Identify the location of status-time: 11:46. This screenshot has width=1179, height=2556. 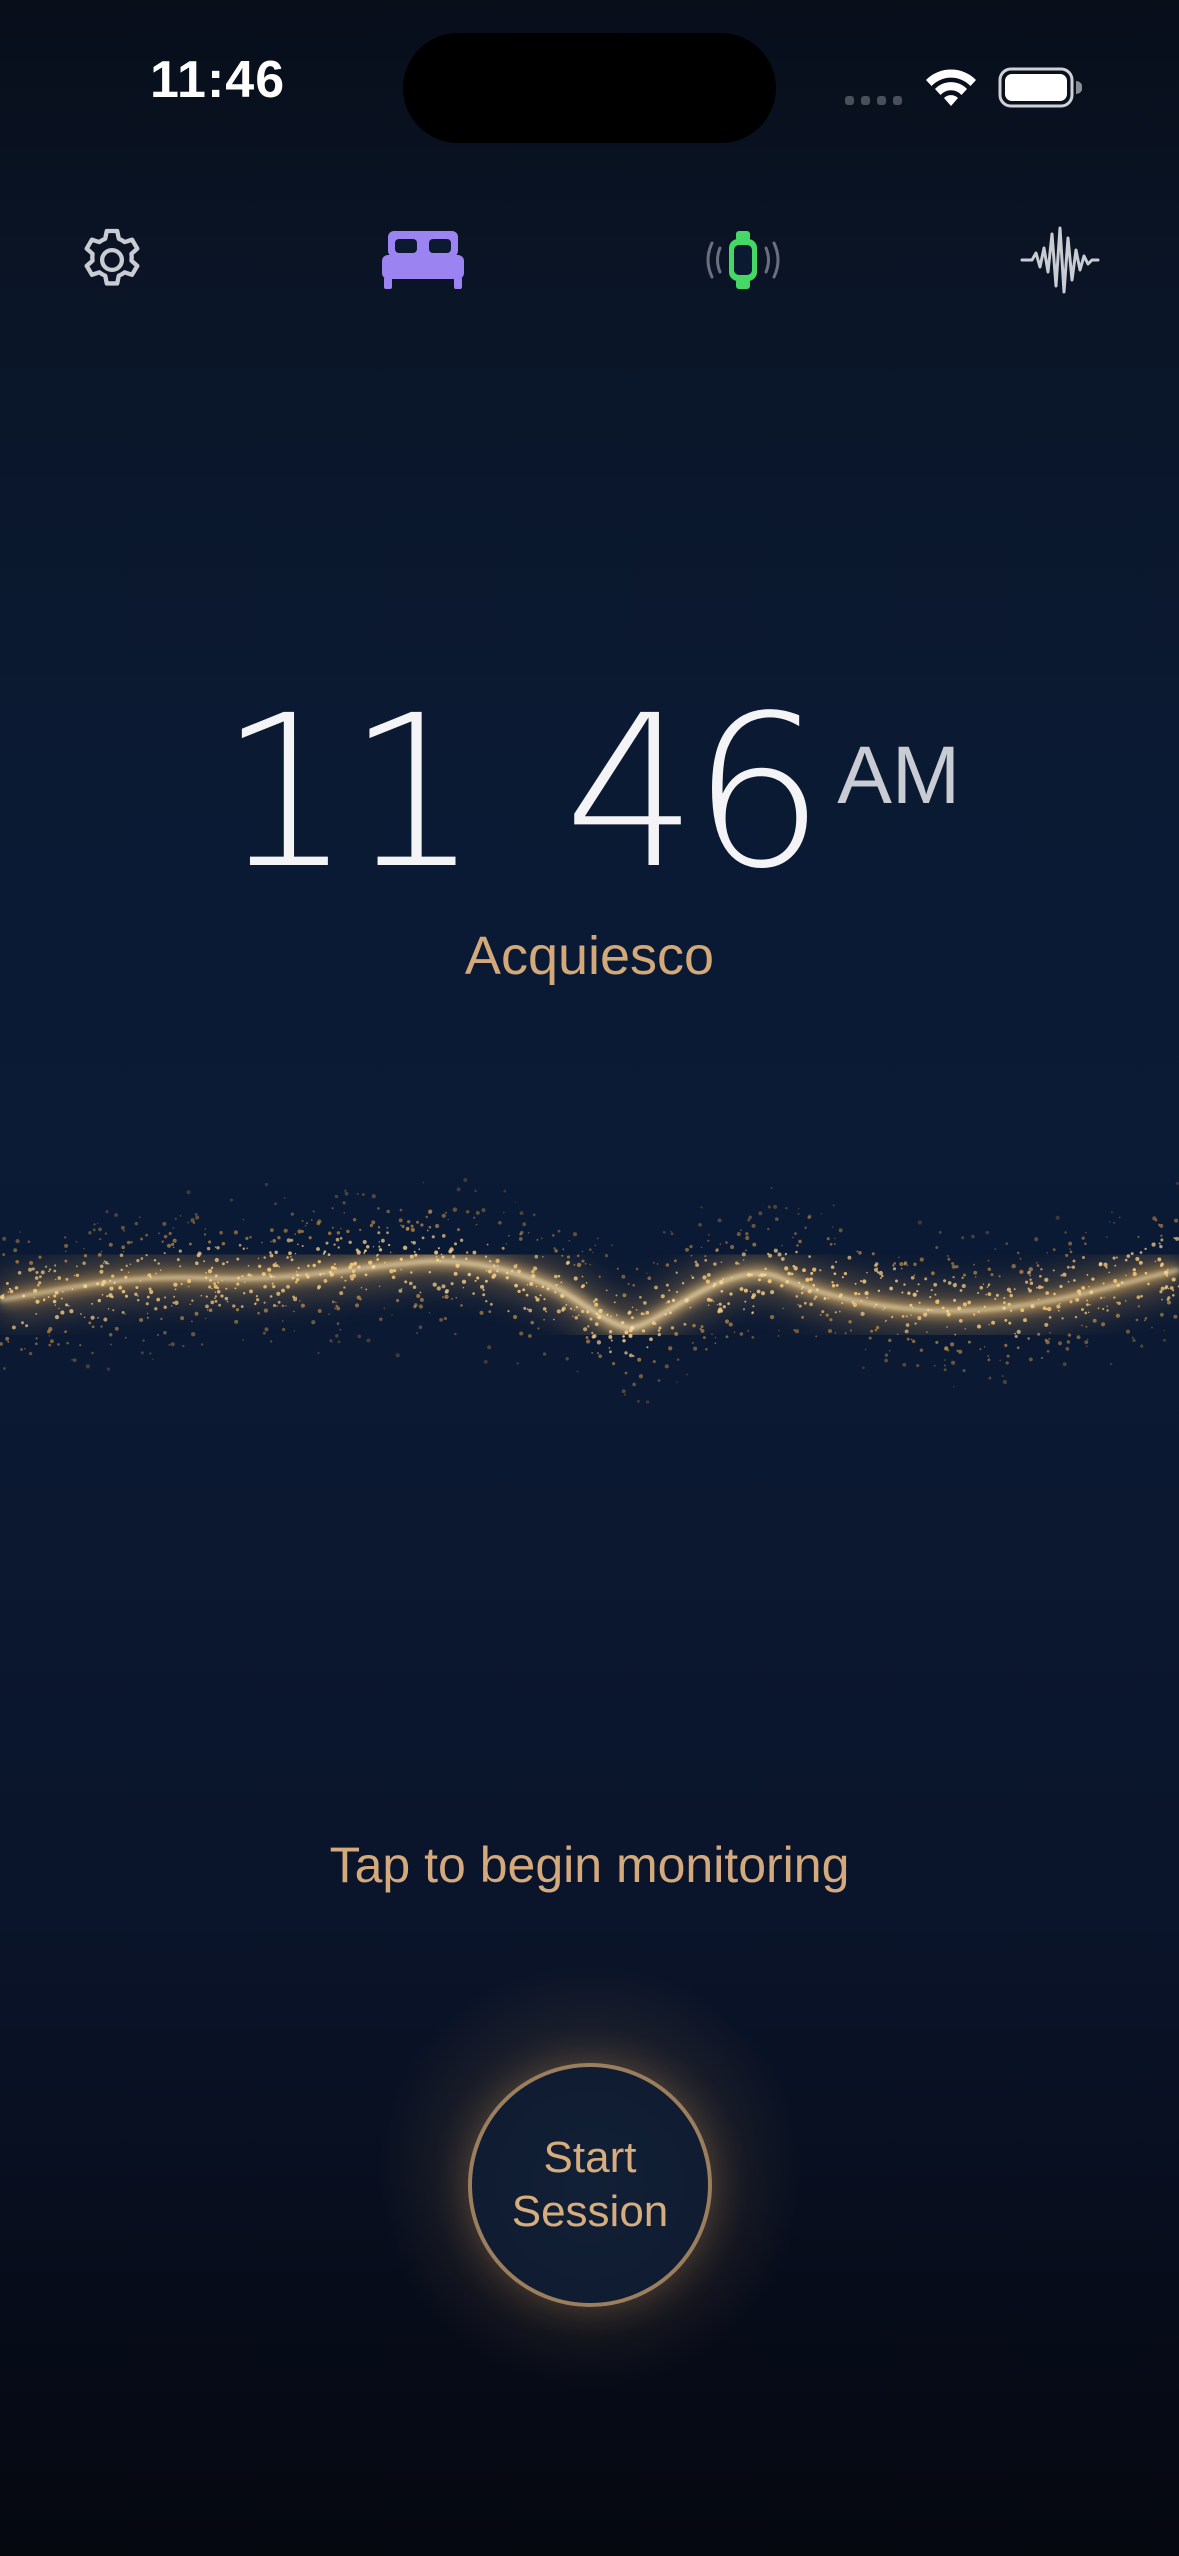
(218, 80).